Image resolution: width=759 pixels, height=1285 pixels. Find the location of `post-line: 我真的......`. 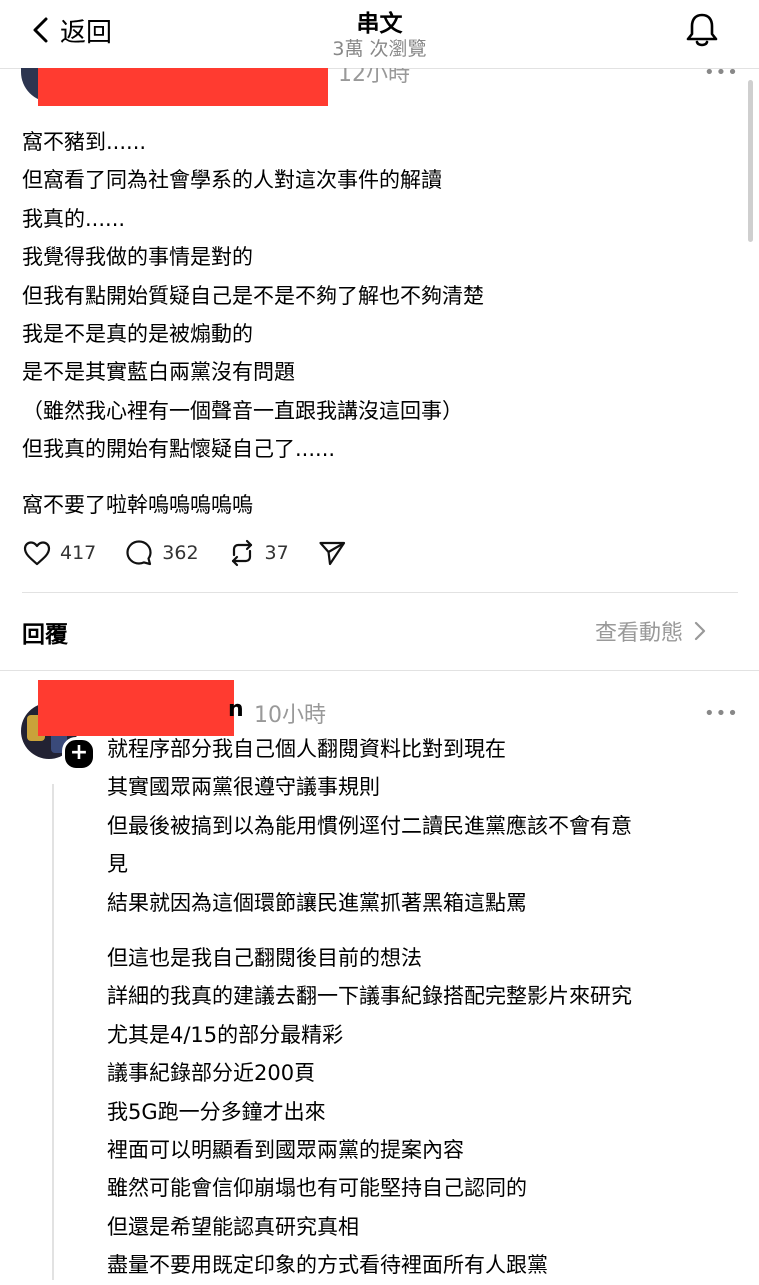

post-line: 我真的...... is located at coordinates (74, 218).